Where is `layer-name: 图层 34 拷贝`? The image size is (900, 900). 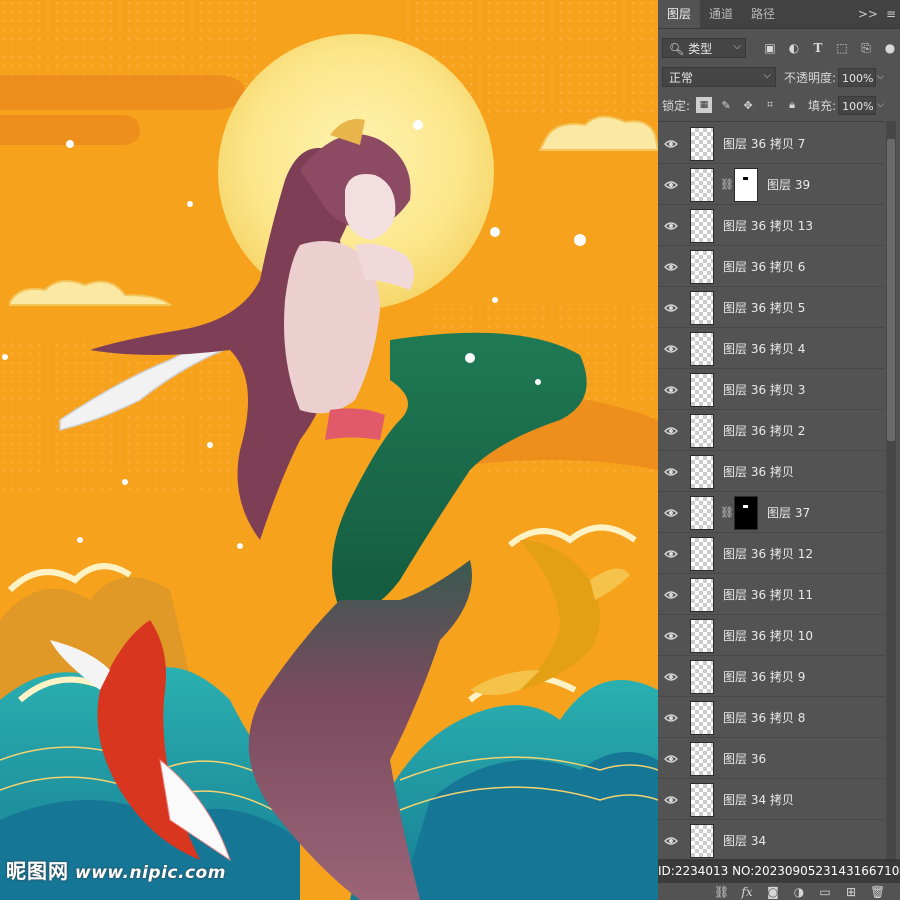 layer-name: 图层 34 拷贝 is located at coordinates (758, 799).